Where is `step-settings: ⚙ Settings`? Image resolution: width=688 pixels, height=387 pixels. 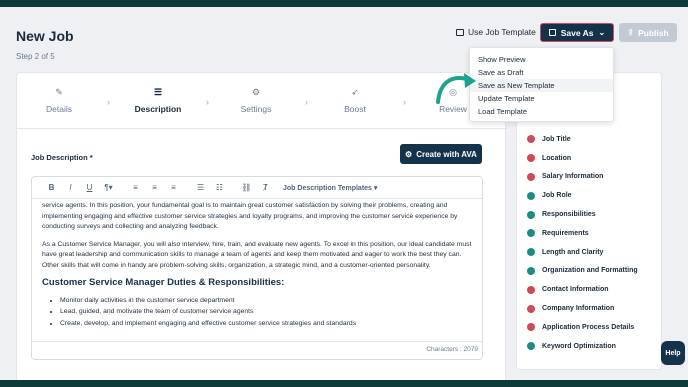 step-settings: ⚙ Settings is located at coordinates (256, 100).